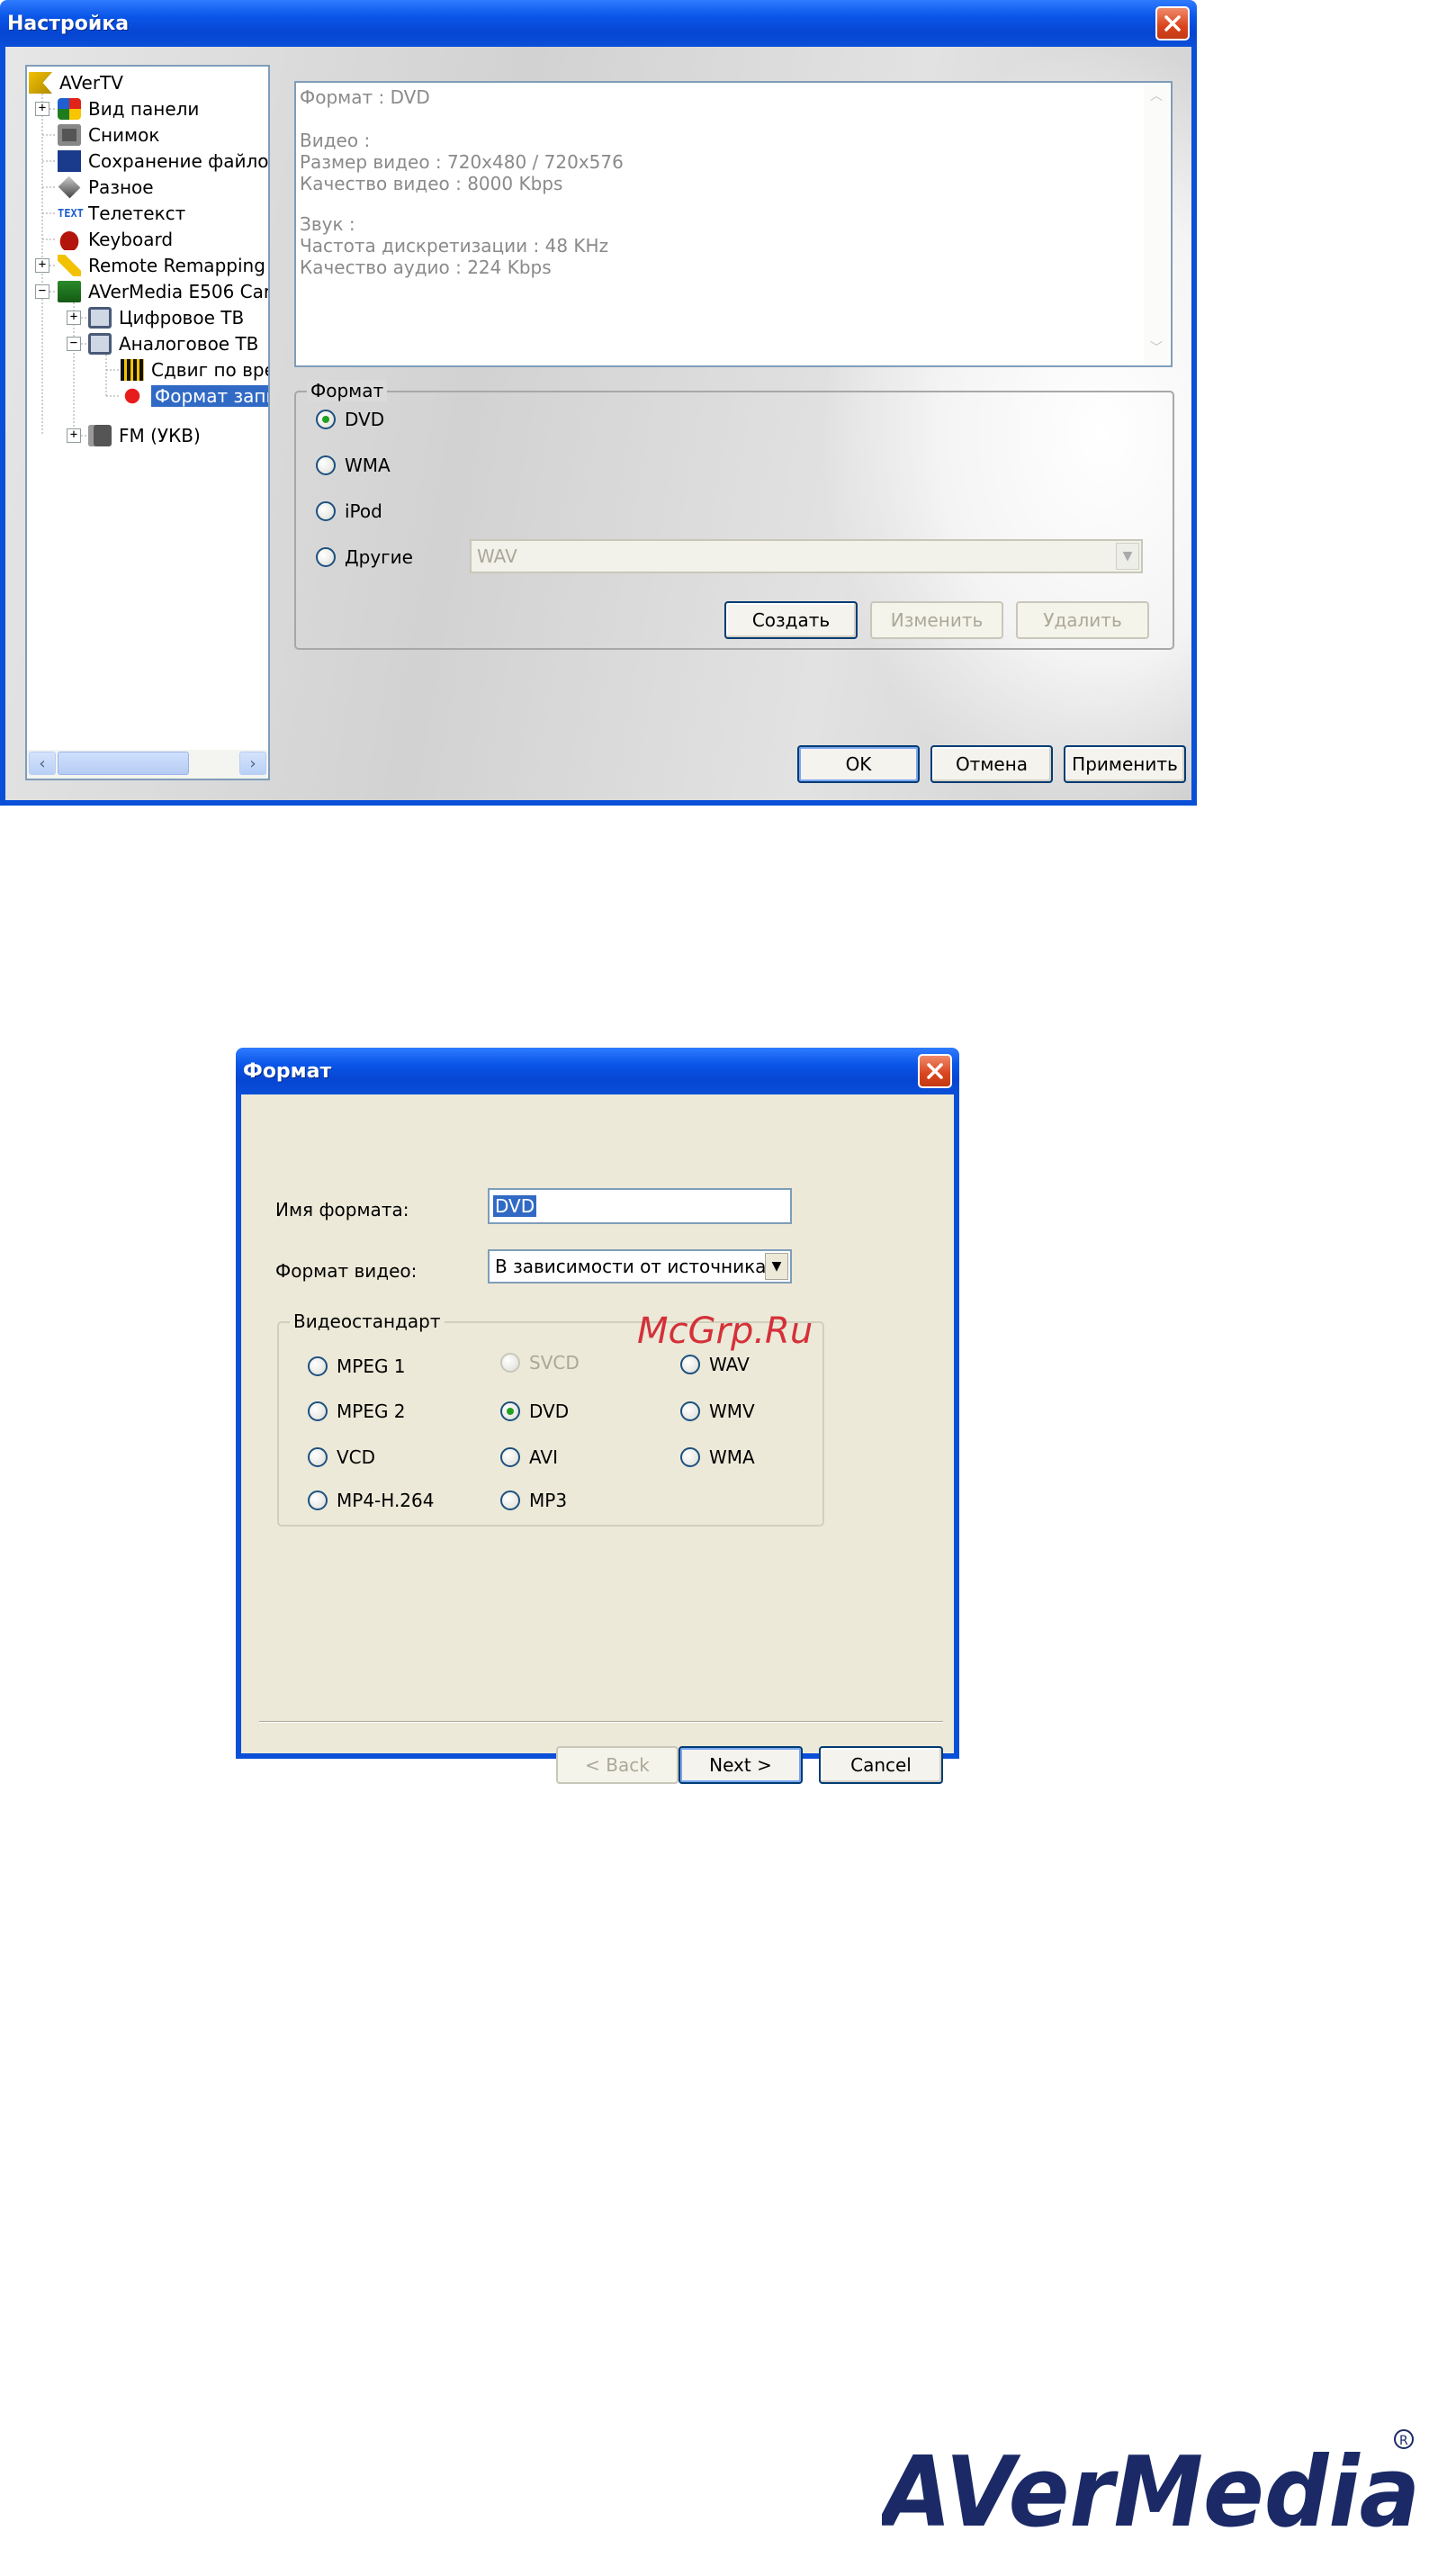 The height and width of the screenshot is (2576, 1447). I want to click on tree-expander-digital: +, so click(74, 318).